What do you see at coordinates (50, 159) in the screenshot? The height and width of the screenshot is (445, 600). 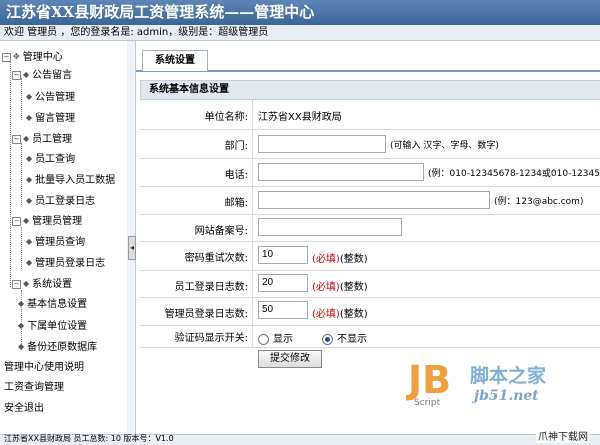 I see `sidebar-item-employee-query: ◆ 员工查询` at bounding box center [50, 159].